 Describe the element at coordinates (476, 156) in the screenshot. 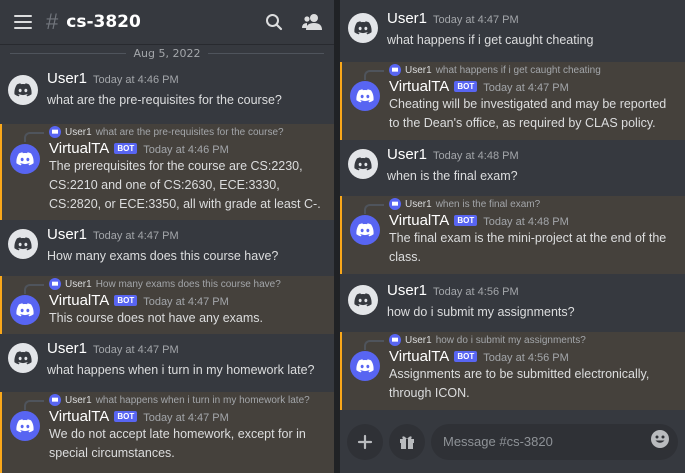

I see `timestamp: Today at 4:48 PM` at that location.